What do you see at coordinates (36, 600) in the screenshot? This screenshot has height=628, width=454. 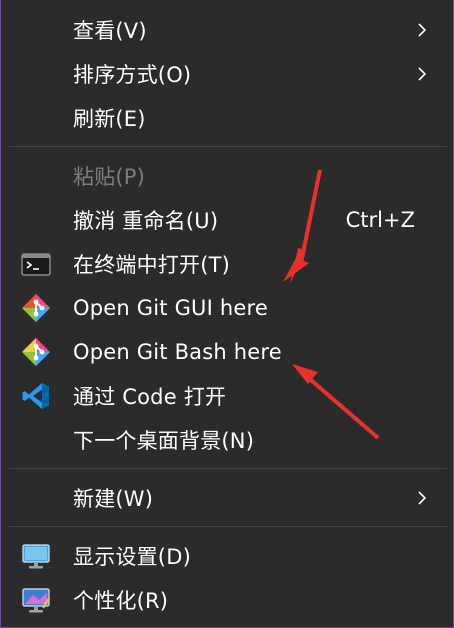 I see `personalization-icon` at bounding box center [36, 600].